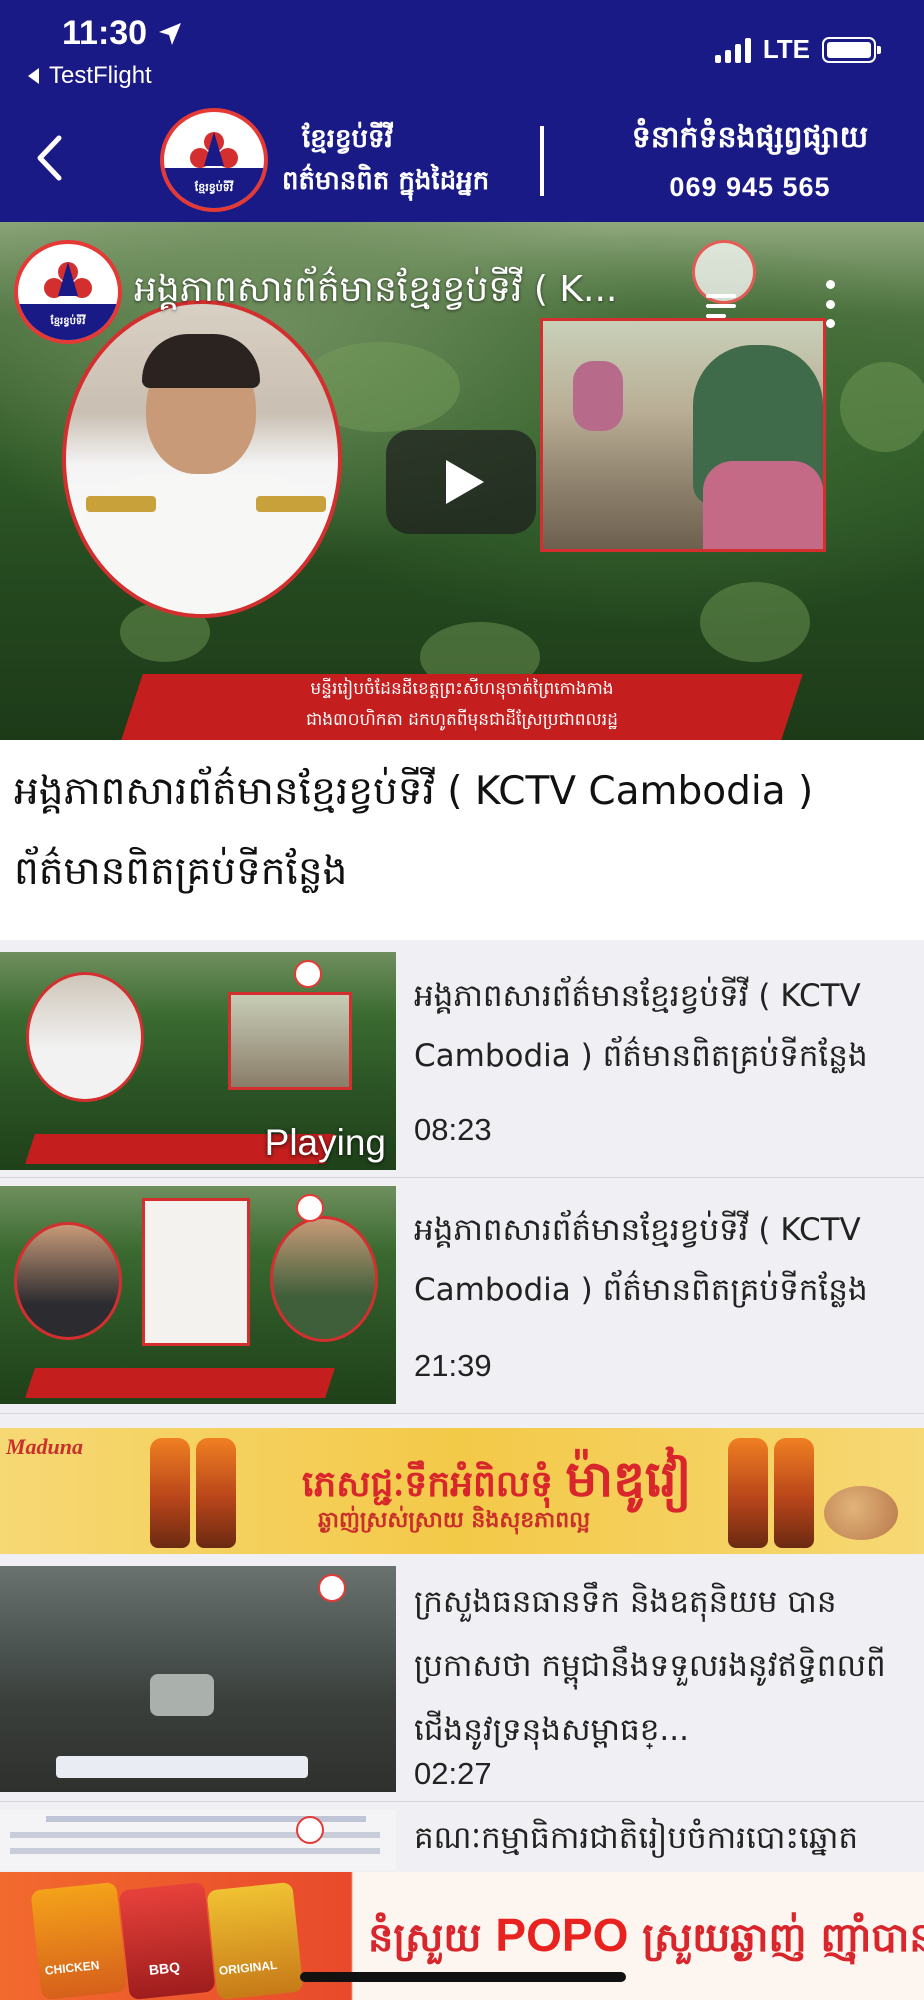 The image size is (924, 2000). Describe the element at coordinates (425, 1938) in the screenshot. I see `ad-snack-a: នំស្រួយ` at that location.